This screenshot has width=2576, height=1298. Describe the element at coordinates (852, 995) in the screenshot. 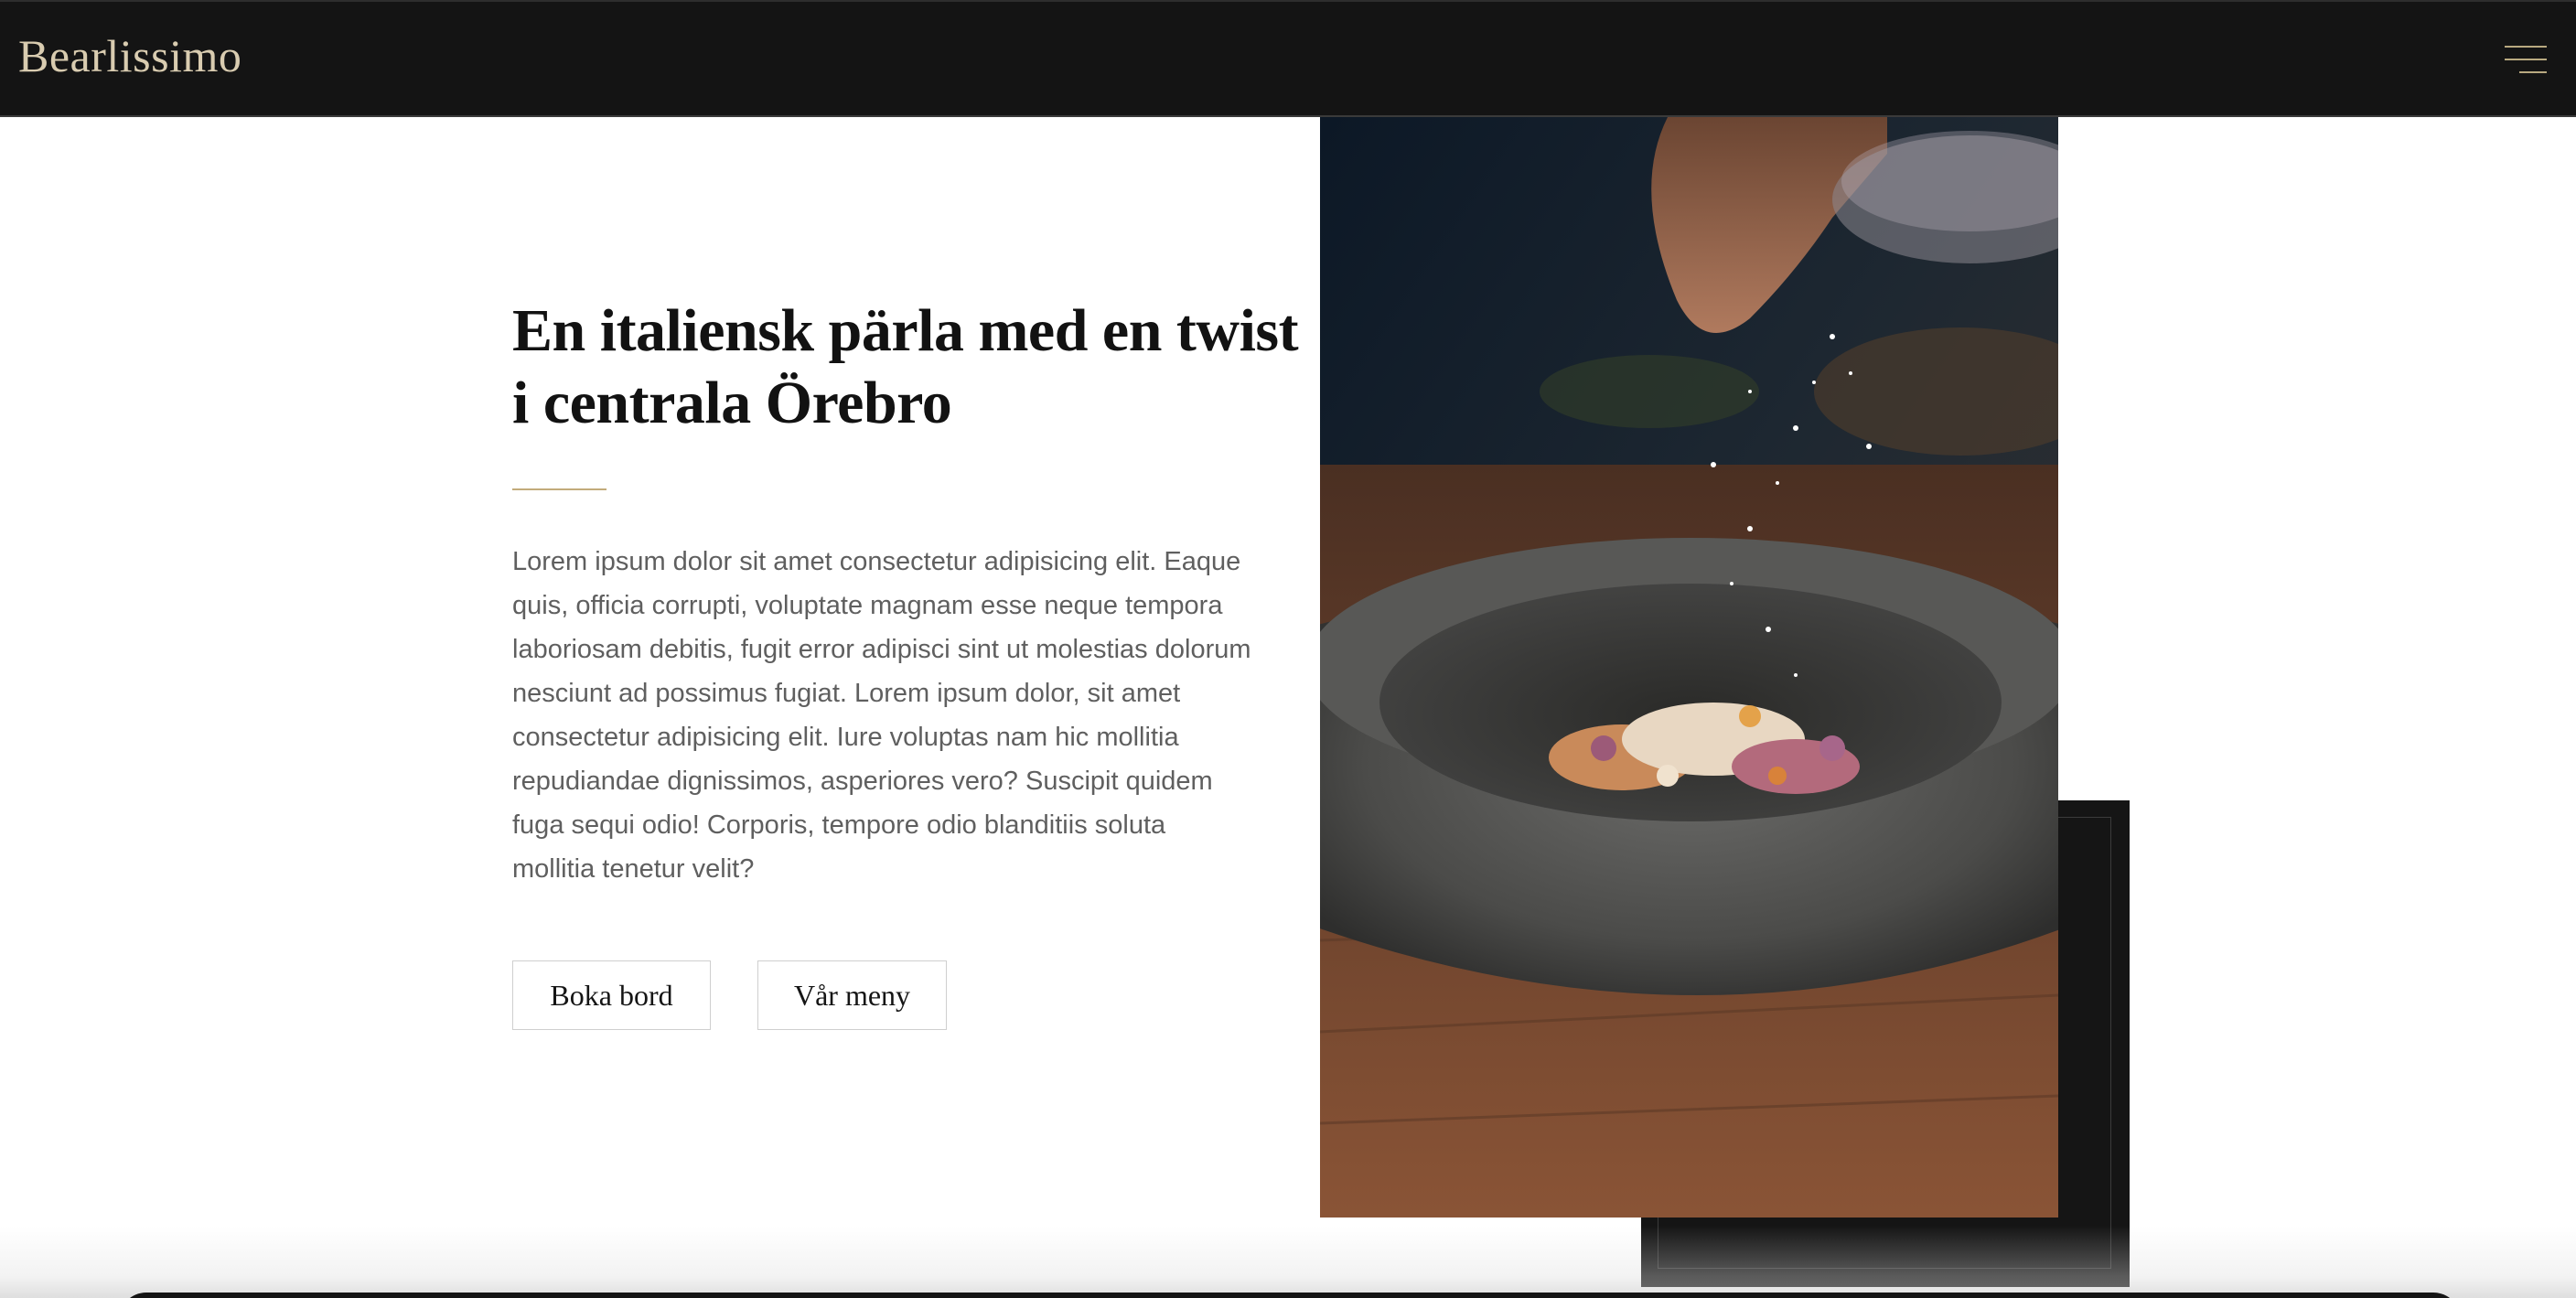

I see `our-menu-button: Vår meny` at that location.